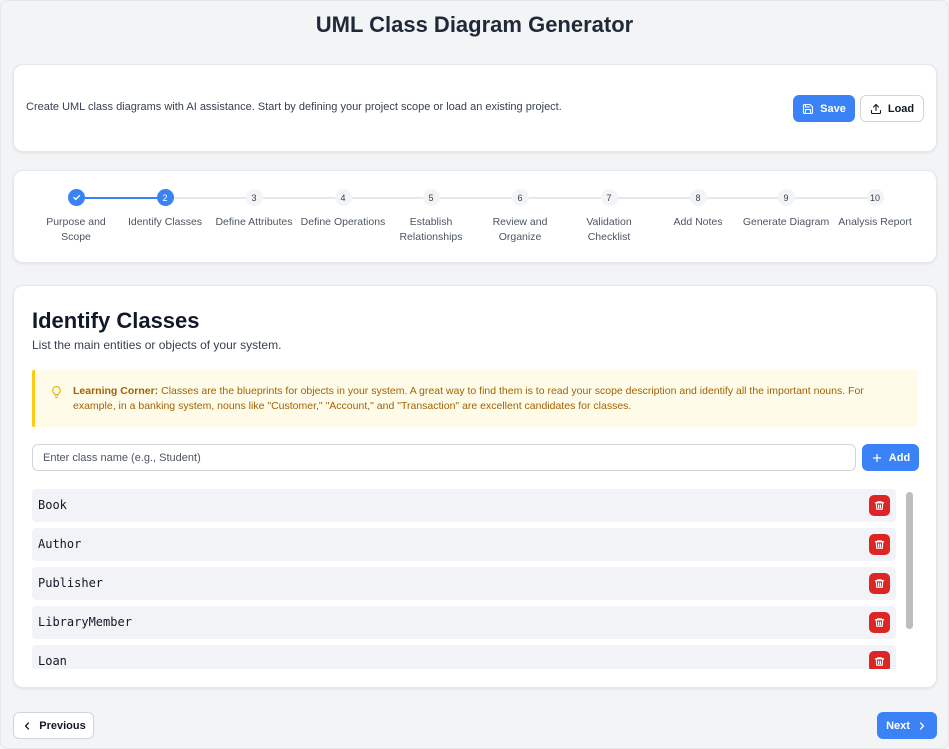  I want to click on previous-label: Previous, so click(62, 725).